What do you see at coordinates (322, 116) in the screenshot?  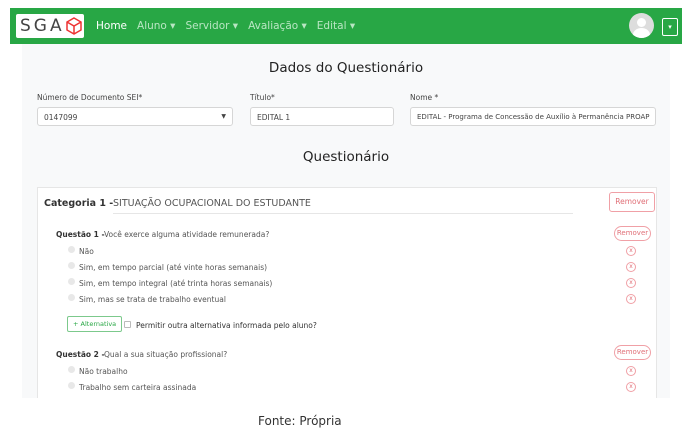 I see `titulo-input: EDITAL 1` at bounding box center [322, 116].